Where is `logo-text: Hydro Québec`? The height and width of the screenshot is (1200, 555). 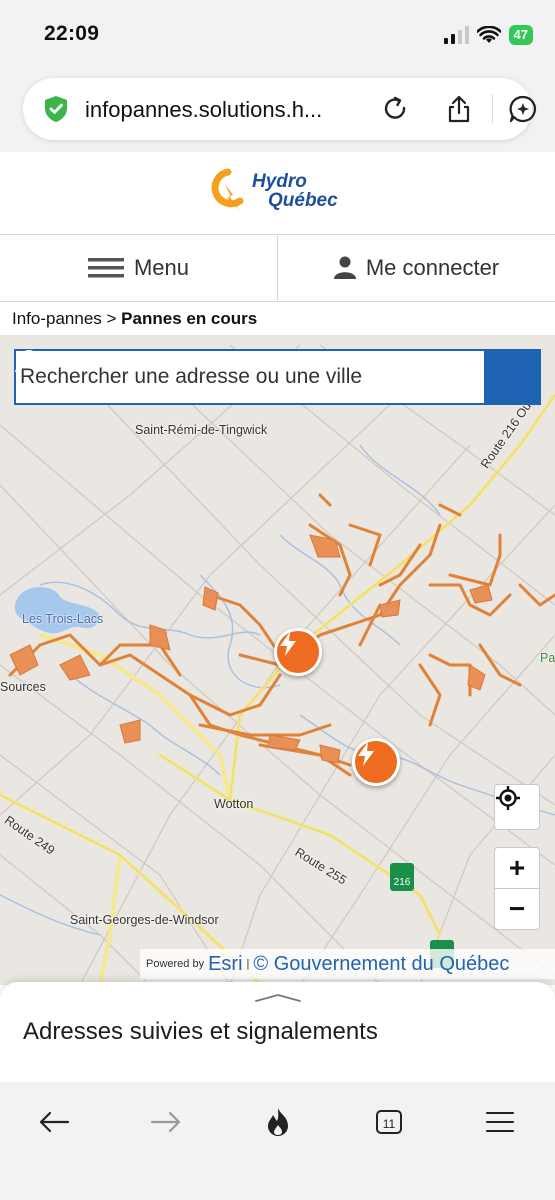
logo-text: Hydro Québec is located at coordinates (295, 191).